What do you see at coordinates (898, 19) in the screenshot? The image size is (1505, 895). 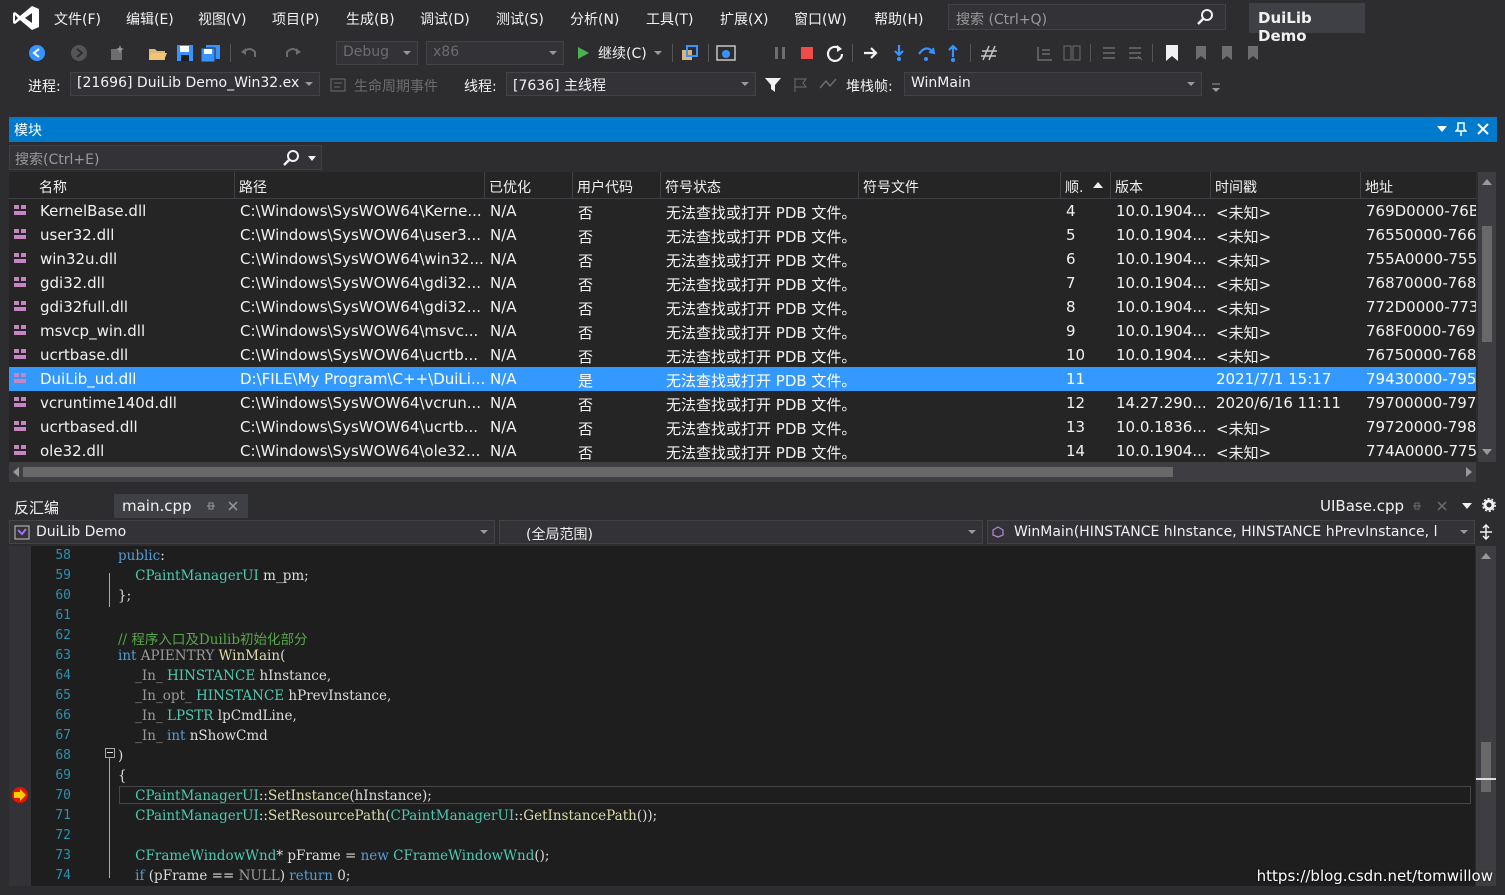 I see `menu-item-12: 帮助(H)` at bounding box center [898, 19].